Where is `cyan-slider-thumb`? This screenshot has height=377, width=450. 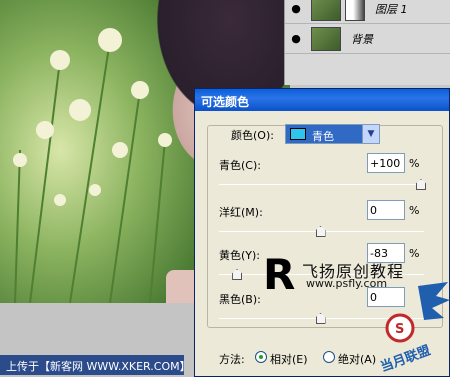 cyan-slider-thumb is located at coordinates (420, 183).